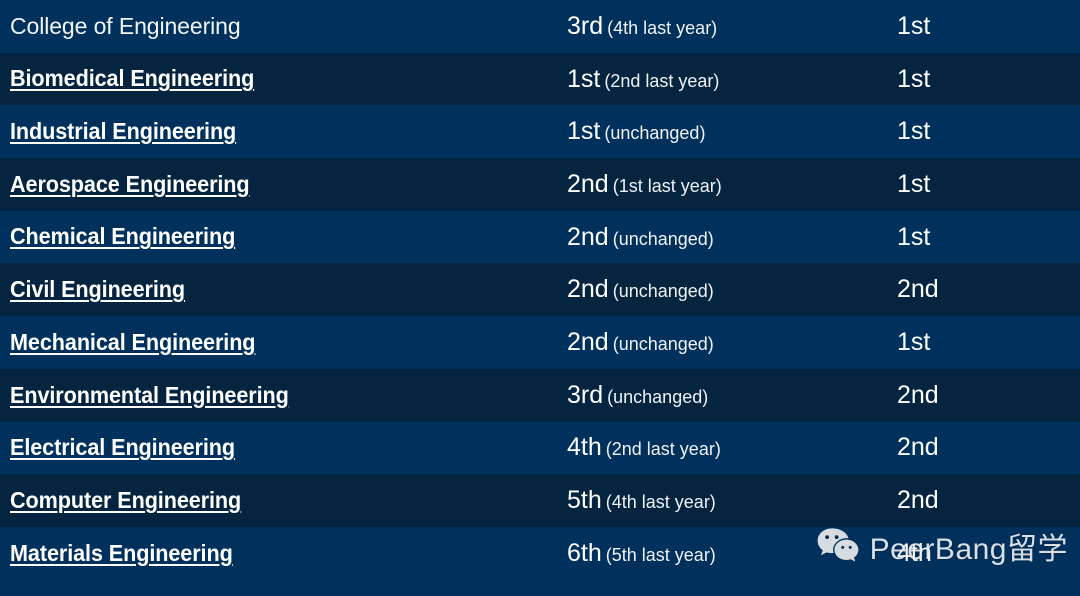  What do you see at coordinates (121, 553) in the screenshot?
I see `program-link: Materials Engineering` at bounding box center [121, 553].